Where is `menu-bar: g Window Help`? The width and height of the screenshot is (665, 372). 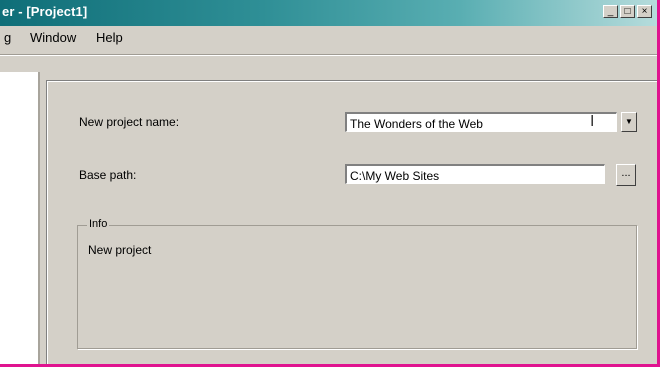 menu-bar: g Window Help is located at coordinates (328, 38).